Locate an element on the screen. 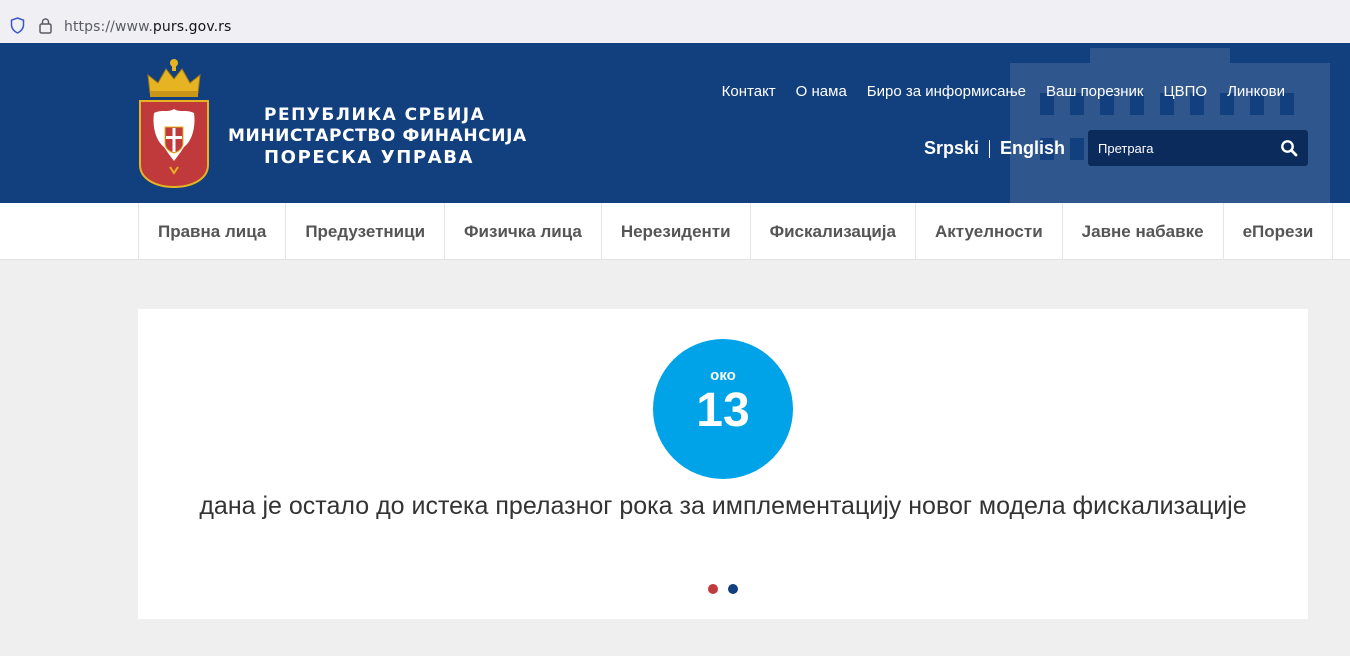 The height and width of the screenshot is (656, 1350). browser-toolbar: https://www.purs.gov.rs is located at coordinates (675, 21).